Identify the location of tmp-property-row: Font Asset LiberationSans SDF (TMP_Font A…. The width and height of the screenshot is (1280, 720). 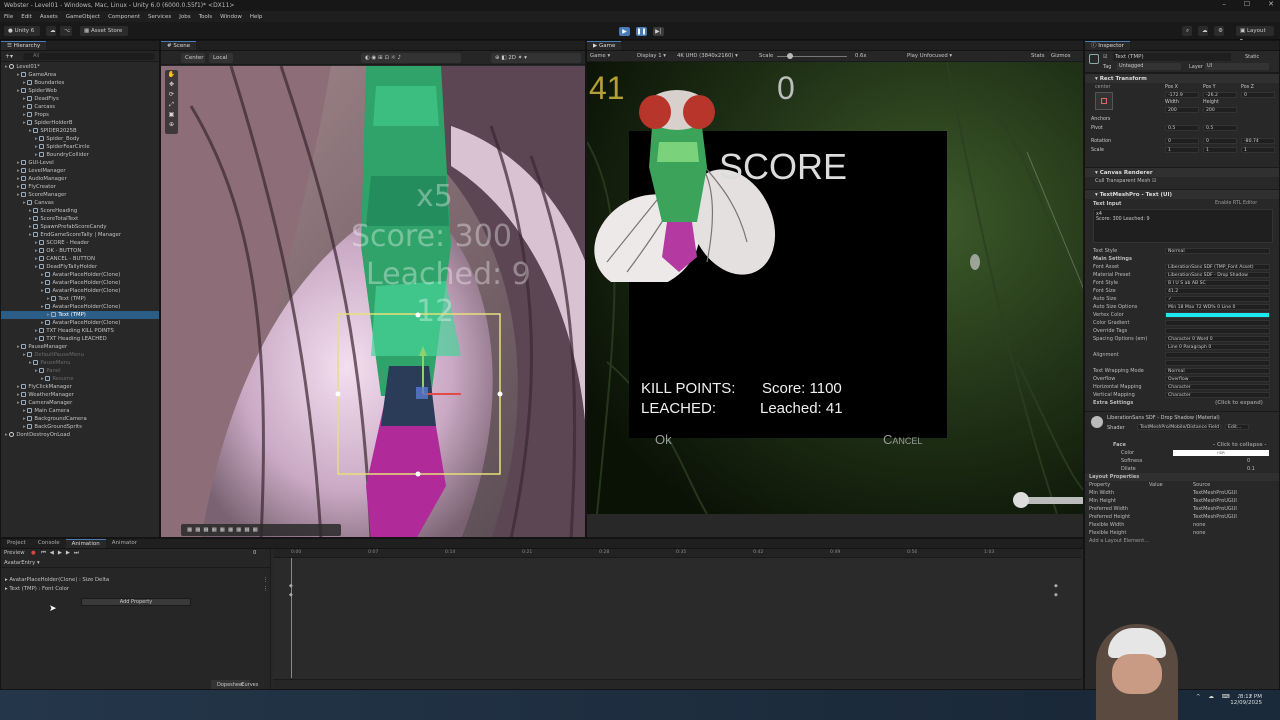
(1182, 267).